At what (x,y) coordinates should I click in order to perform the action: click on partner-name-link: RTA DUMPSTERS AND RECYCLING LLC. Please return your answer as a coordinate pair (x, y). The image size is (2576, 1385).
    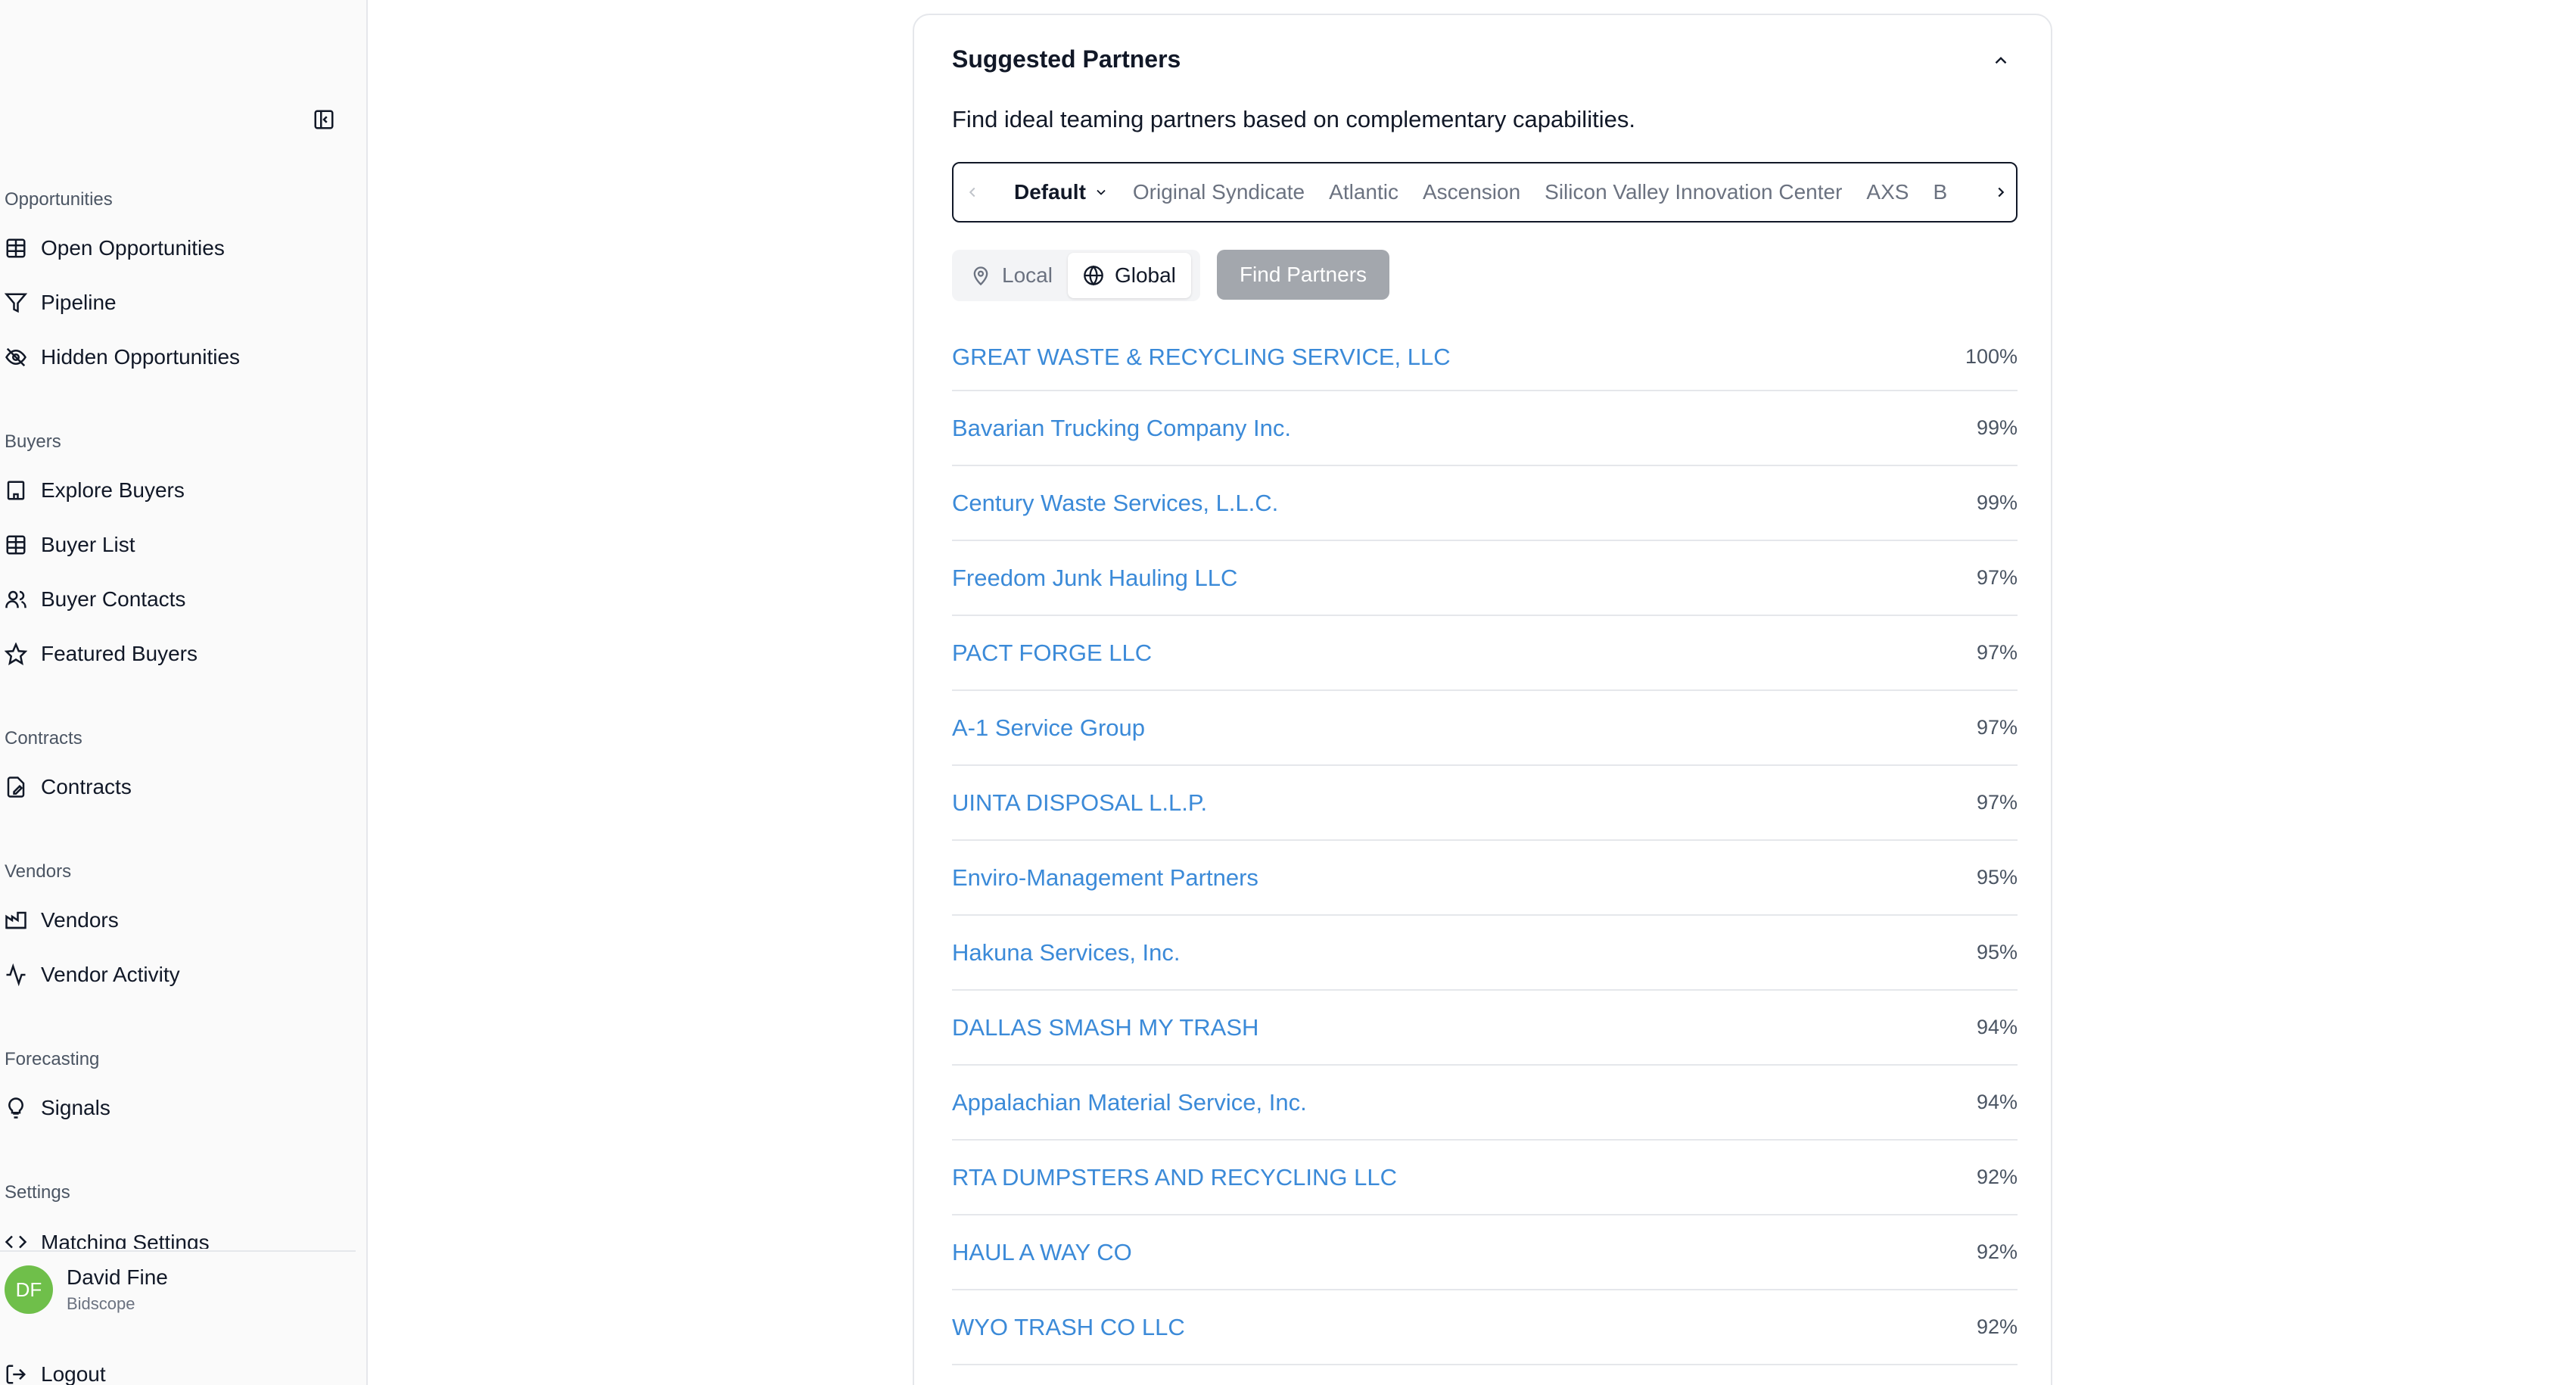
    Looking at the image, I should click on (1174, 1177).